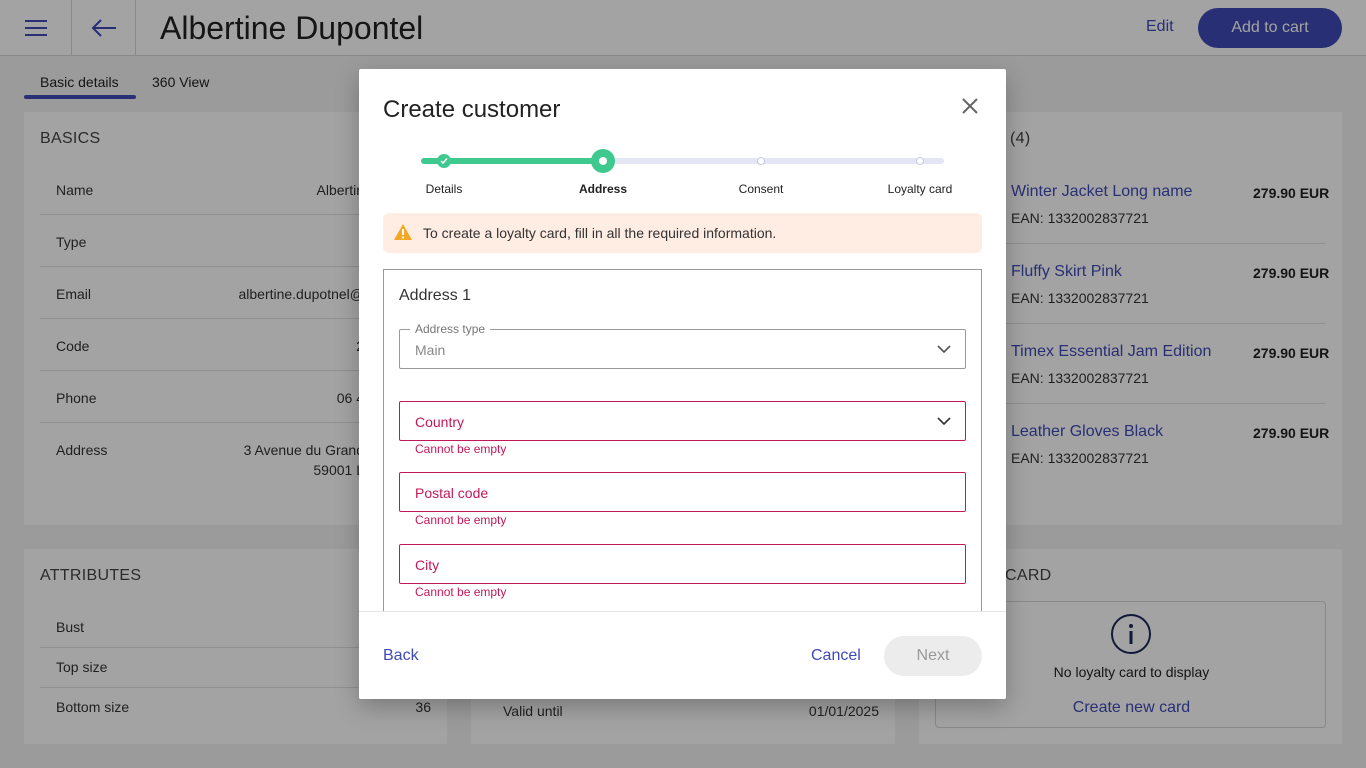 The height and width of the screenshot is (768, 1366). What do you see at coordinates (761, 189) in the screenshot?
I see `step-label-consent: Consent` at bounding box center [761, 189].